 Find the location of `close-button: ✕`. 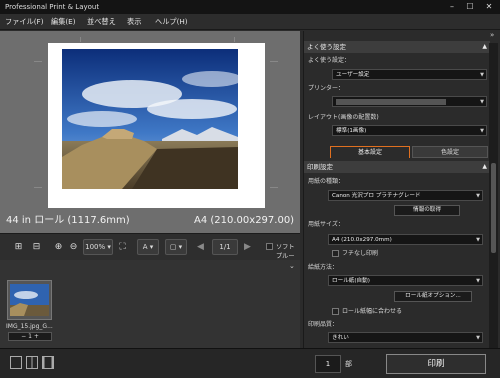

close-button: ✕ is located at coordinates (489, 7).